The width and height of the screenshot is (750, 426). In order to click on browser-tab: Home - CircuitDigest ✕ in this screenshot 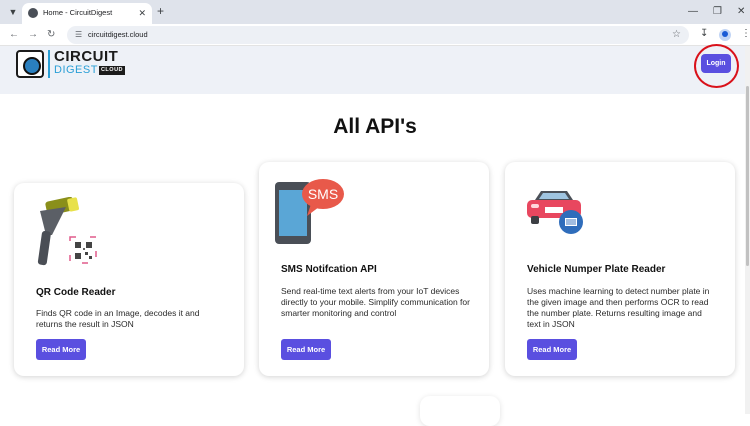, I will do `click(87, 13)`.